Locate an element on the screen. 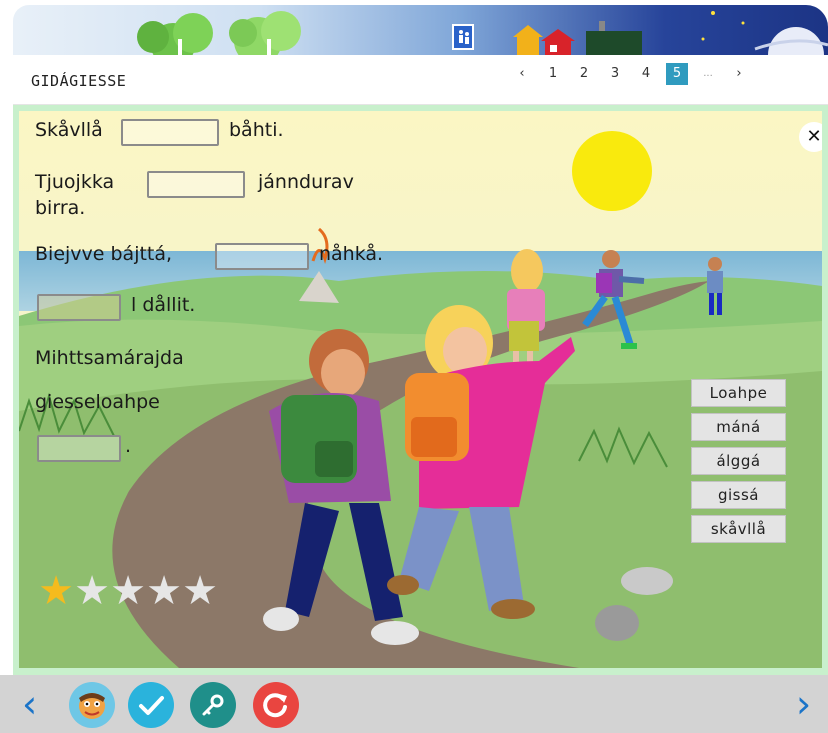  key-icon is located at coordinates (213, 705).